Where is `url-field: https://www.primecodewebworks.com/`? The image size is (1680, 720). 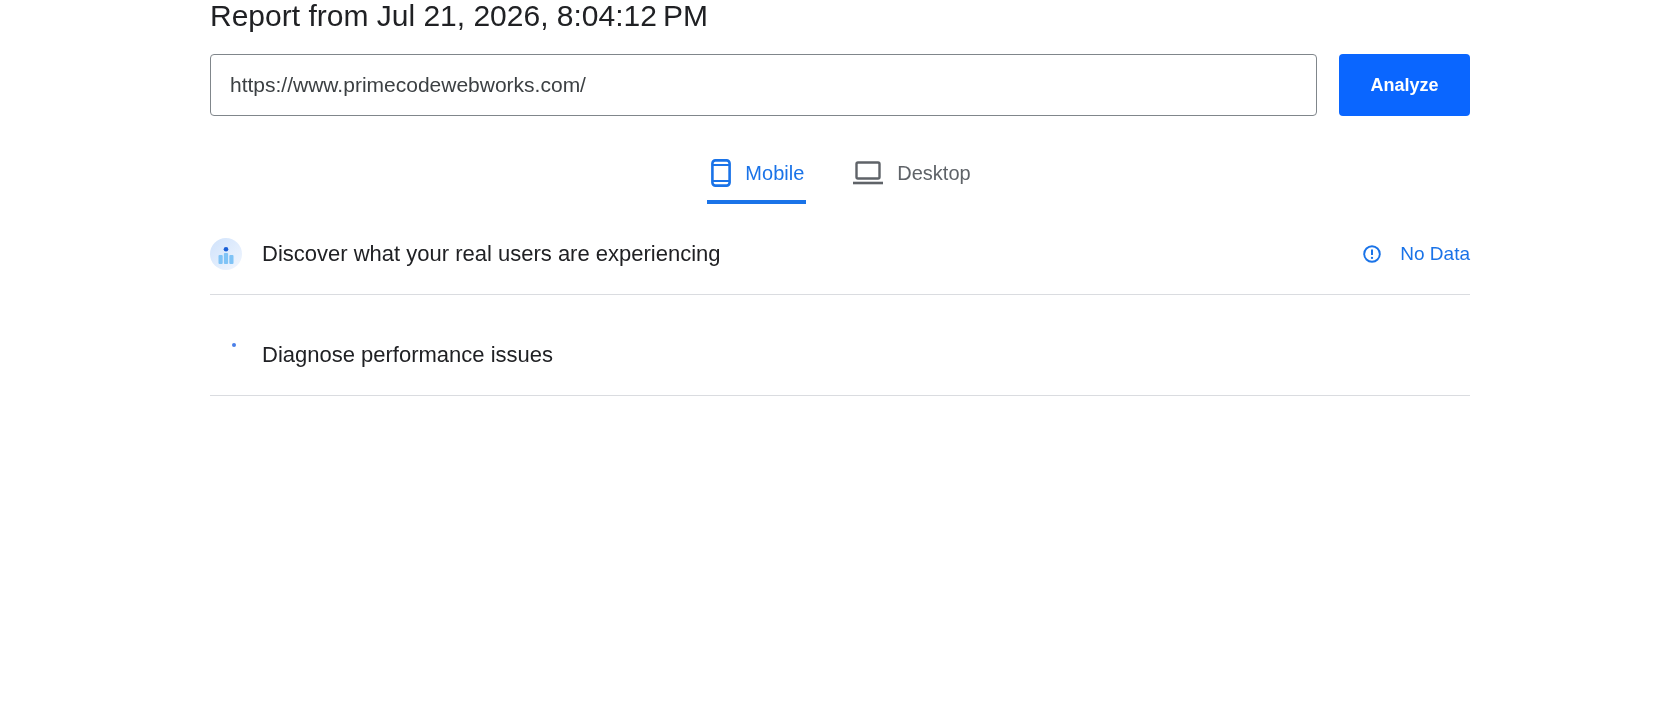 url-field: https://www.primecodewebworks.com/ is located at coordinates (763, 85).